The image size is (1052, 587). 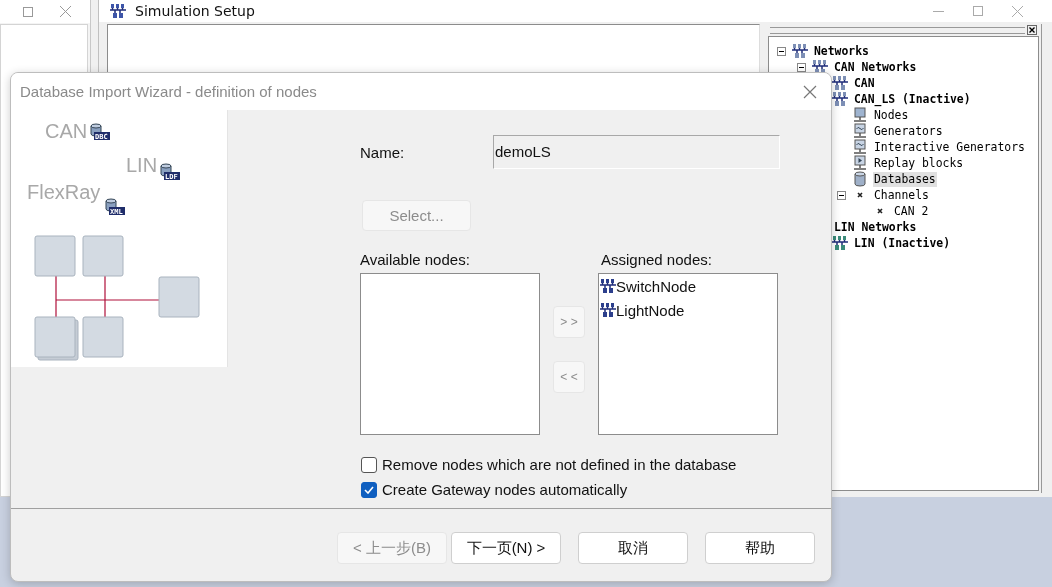 I want to click on tree-item: LIN Networks, so click(x=875, y=227).